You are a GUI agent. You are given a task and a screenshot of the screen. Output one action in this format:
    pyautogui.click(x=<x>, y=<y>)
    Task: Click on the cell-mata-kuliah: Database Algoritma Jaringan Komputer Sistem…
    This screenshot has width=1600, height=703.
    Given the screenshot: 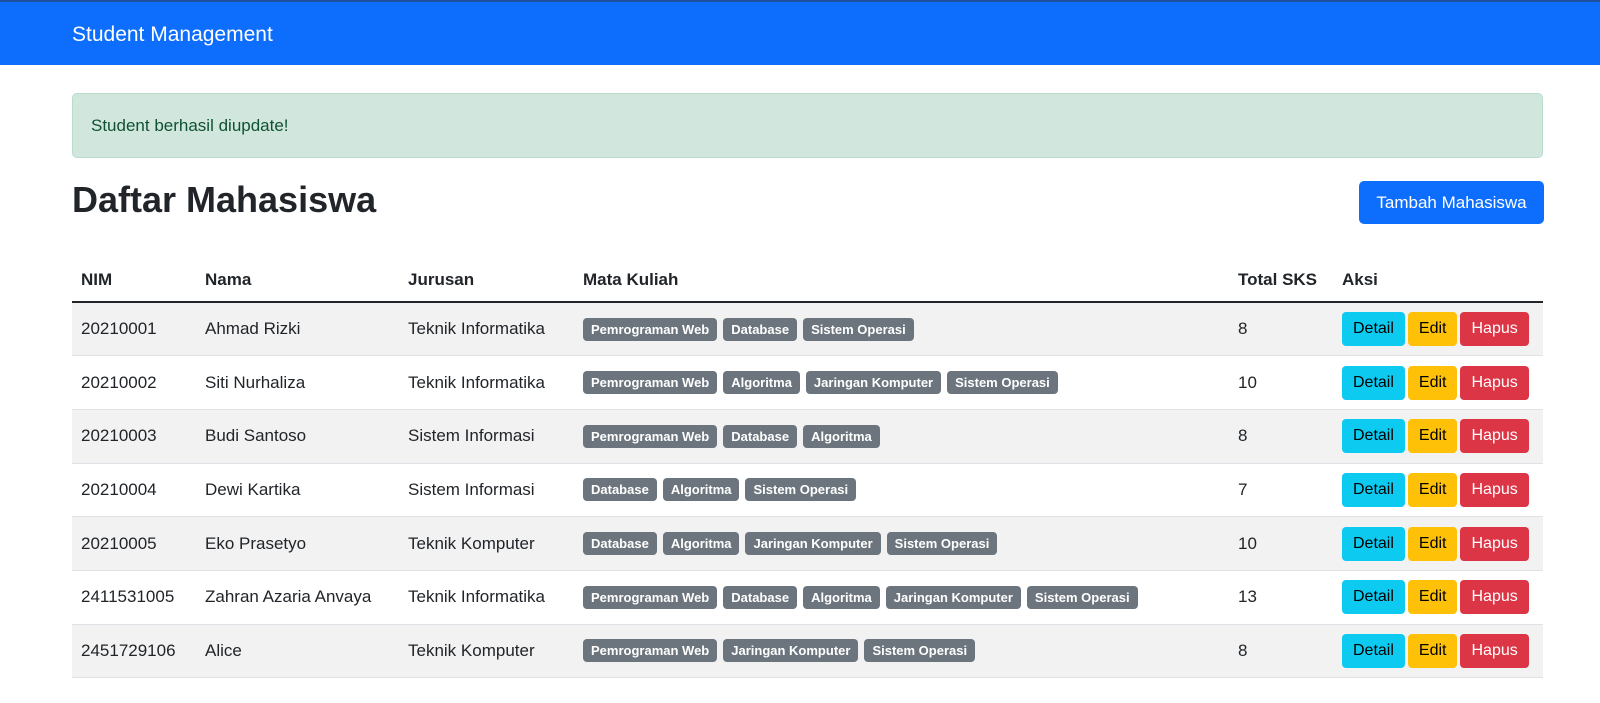 What is the action you would take?
    pyautogui.click(x=901, y=543)
    